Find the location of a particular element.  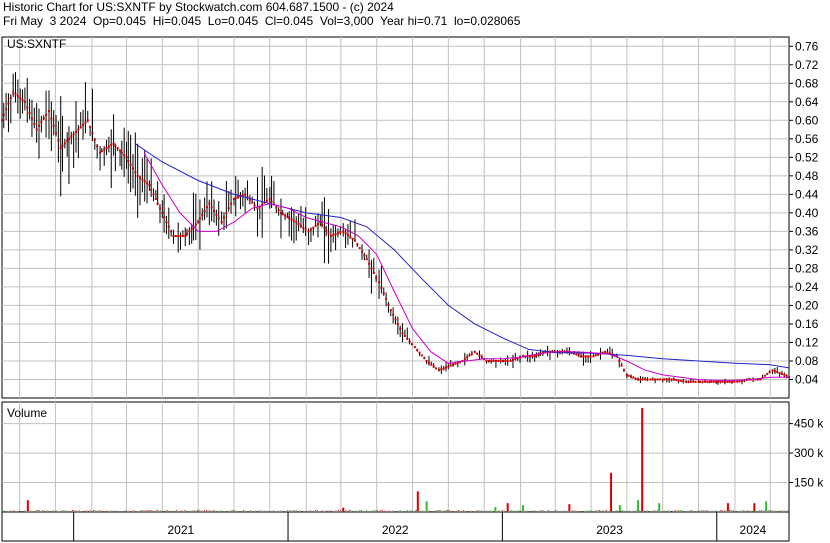

price-tick-label: 0.44 is located at coordinates (807, 194).